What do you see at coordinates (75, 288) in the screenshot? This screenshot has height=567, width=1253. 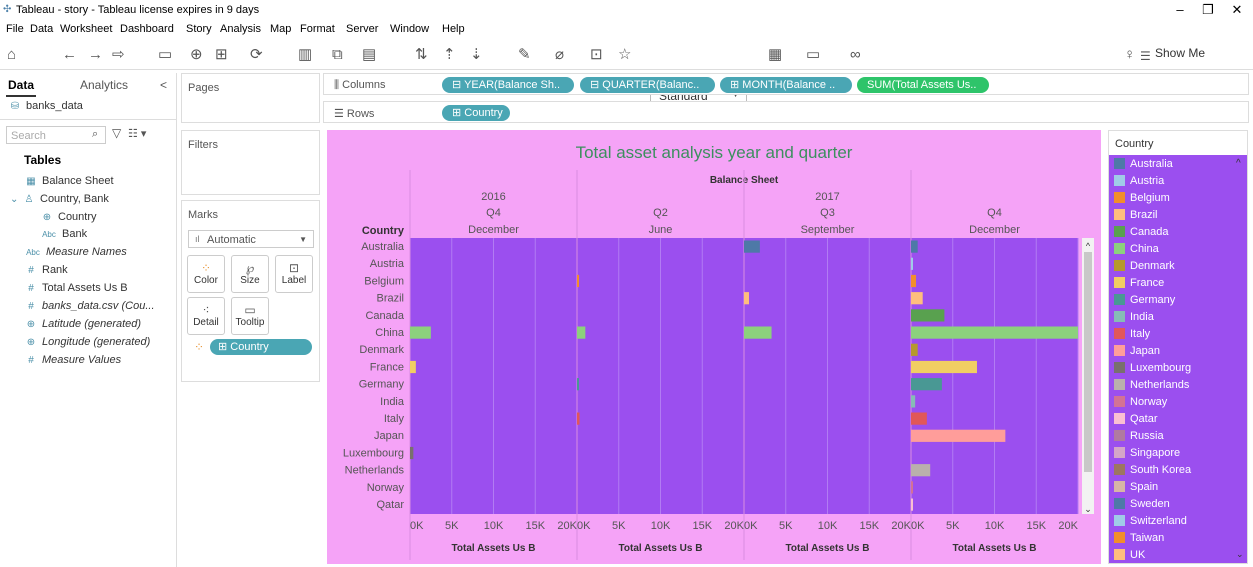 I see `field-total-assets: # Total Assets Us B` at bounding box center [75, 288].